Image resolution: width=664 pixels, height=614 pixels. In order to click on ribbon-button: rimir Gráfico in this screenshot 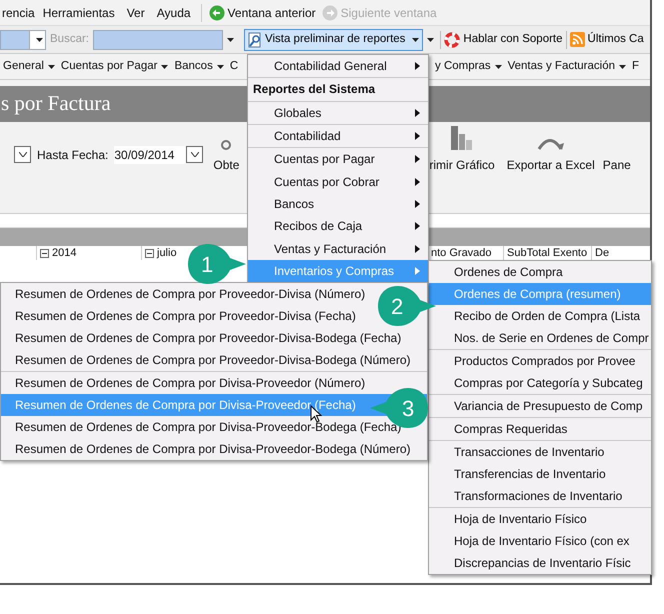, I will do `click(462, 149)`.